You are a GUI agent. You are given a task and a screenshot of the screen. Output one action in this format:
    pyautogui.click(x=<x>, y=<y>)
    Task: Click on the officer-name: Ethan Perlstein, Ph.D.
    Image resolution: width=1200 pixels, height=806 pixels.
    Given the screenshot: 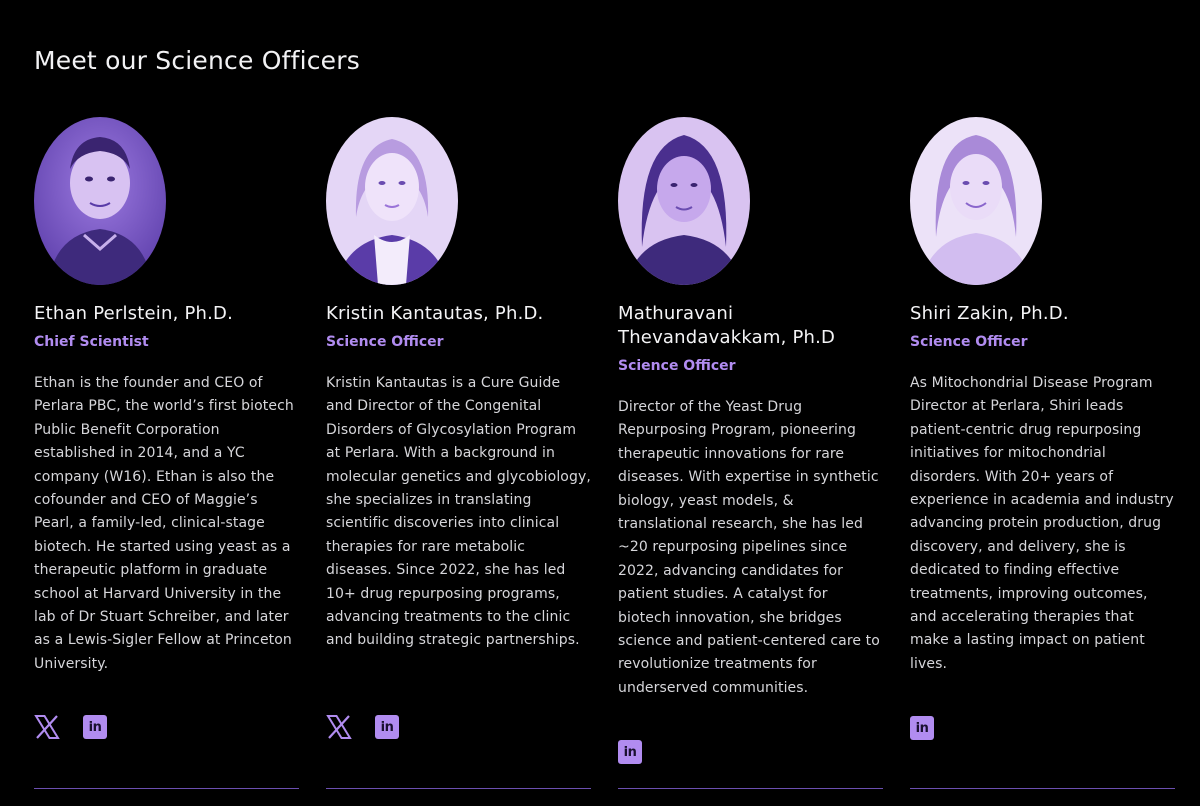 What is the action you would take?
    pyautogui.click(x=134, y=313)
    